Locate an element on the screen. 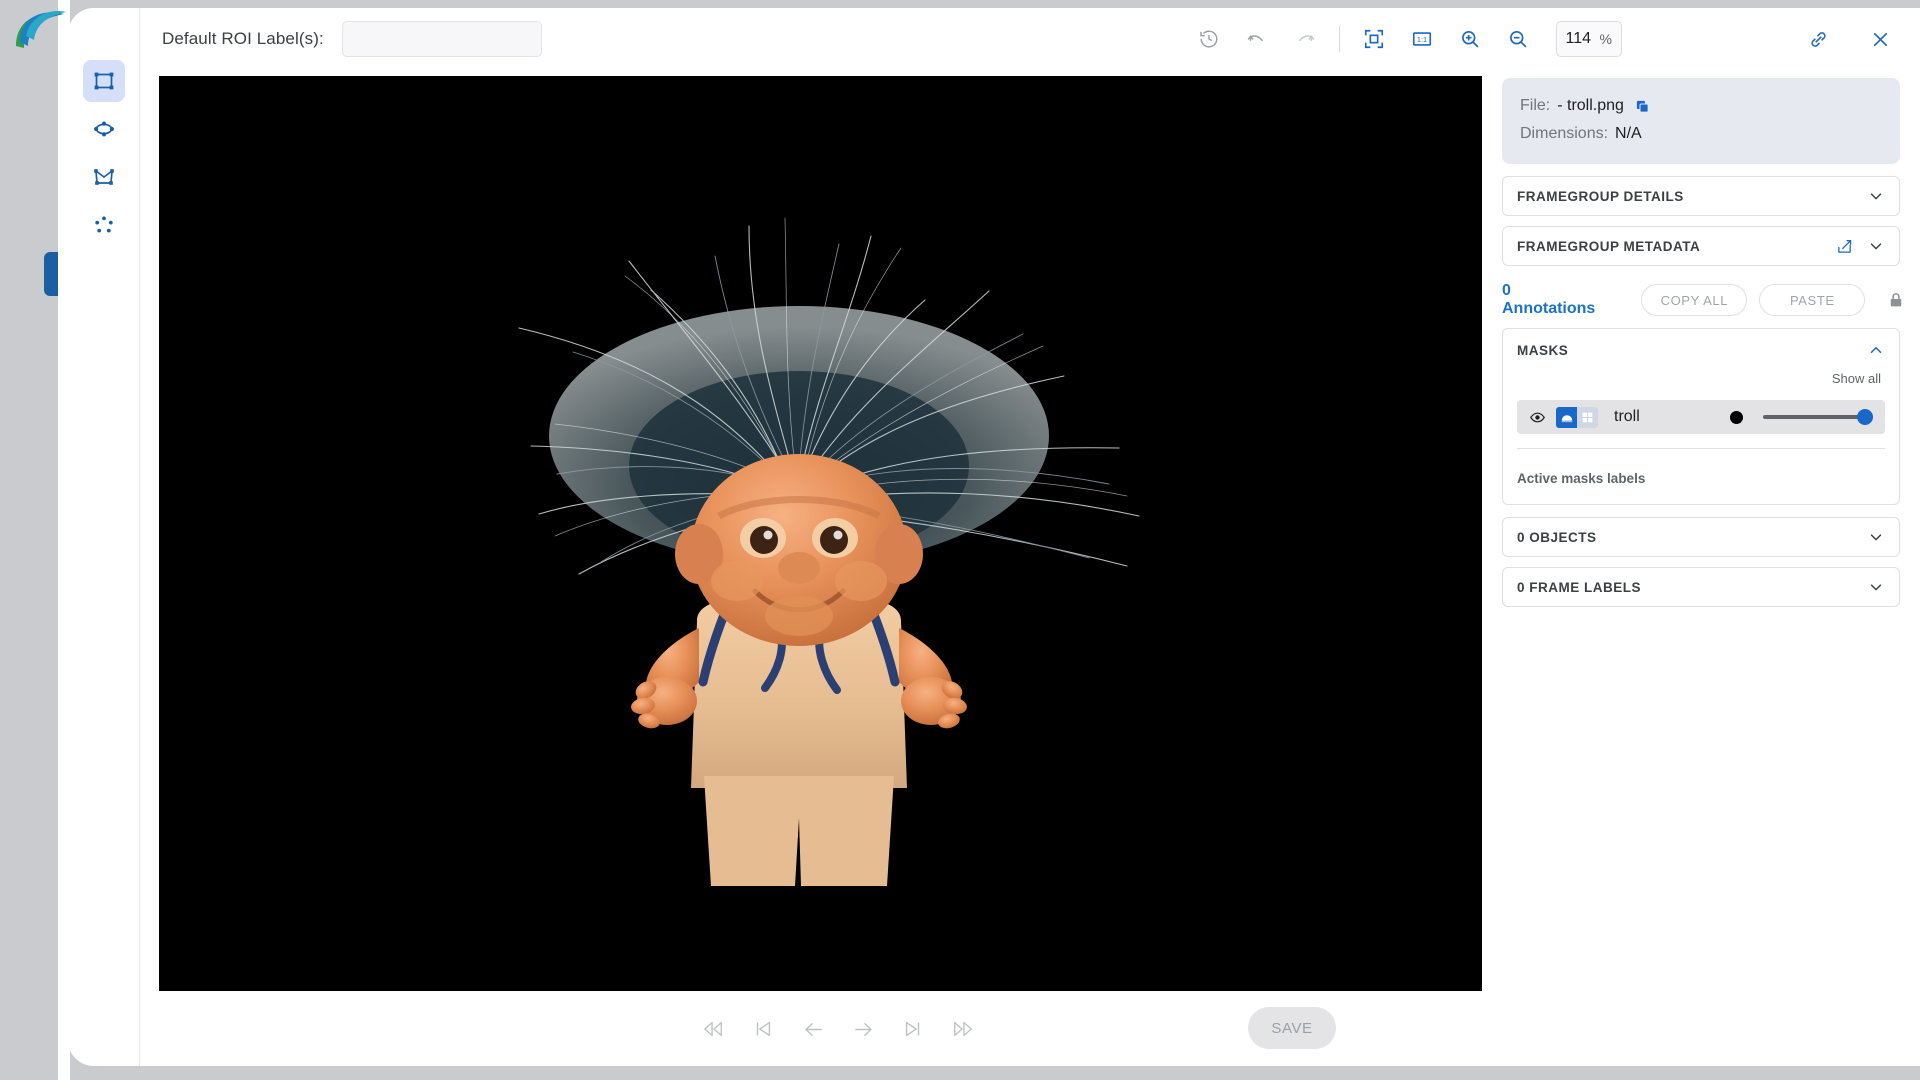 The image size is (1920, 1080). keypoints-icon is located at coordinates (104, 225).